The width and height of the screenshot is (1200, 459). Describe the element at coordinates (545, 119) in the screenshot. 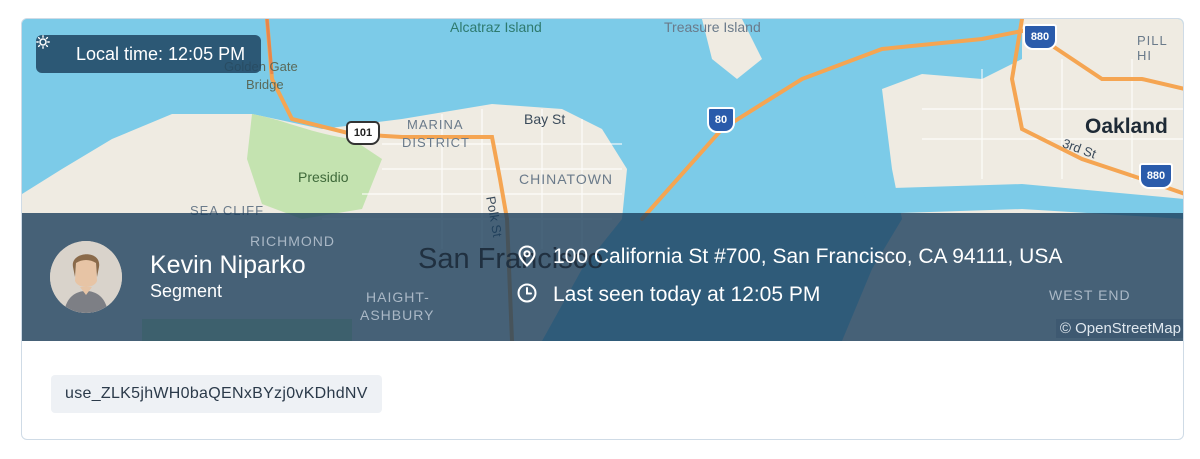

I see `map-label-bay-st: Bay St` at that location.